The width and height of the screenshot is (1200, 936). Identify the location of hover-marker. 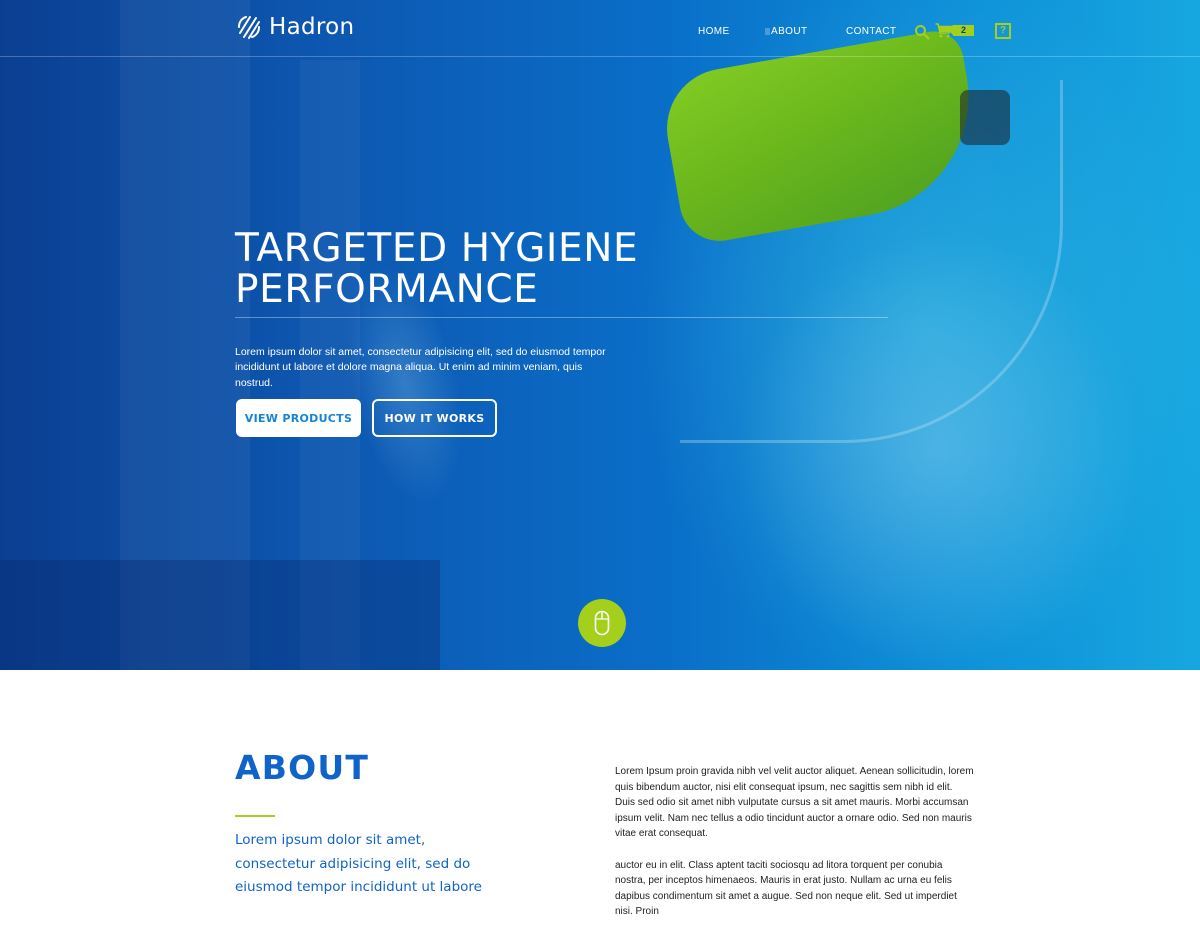
(767, 31).